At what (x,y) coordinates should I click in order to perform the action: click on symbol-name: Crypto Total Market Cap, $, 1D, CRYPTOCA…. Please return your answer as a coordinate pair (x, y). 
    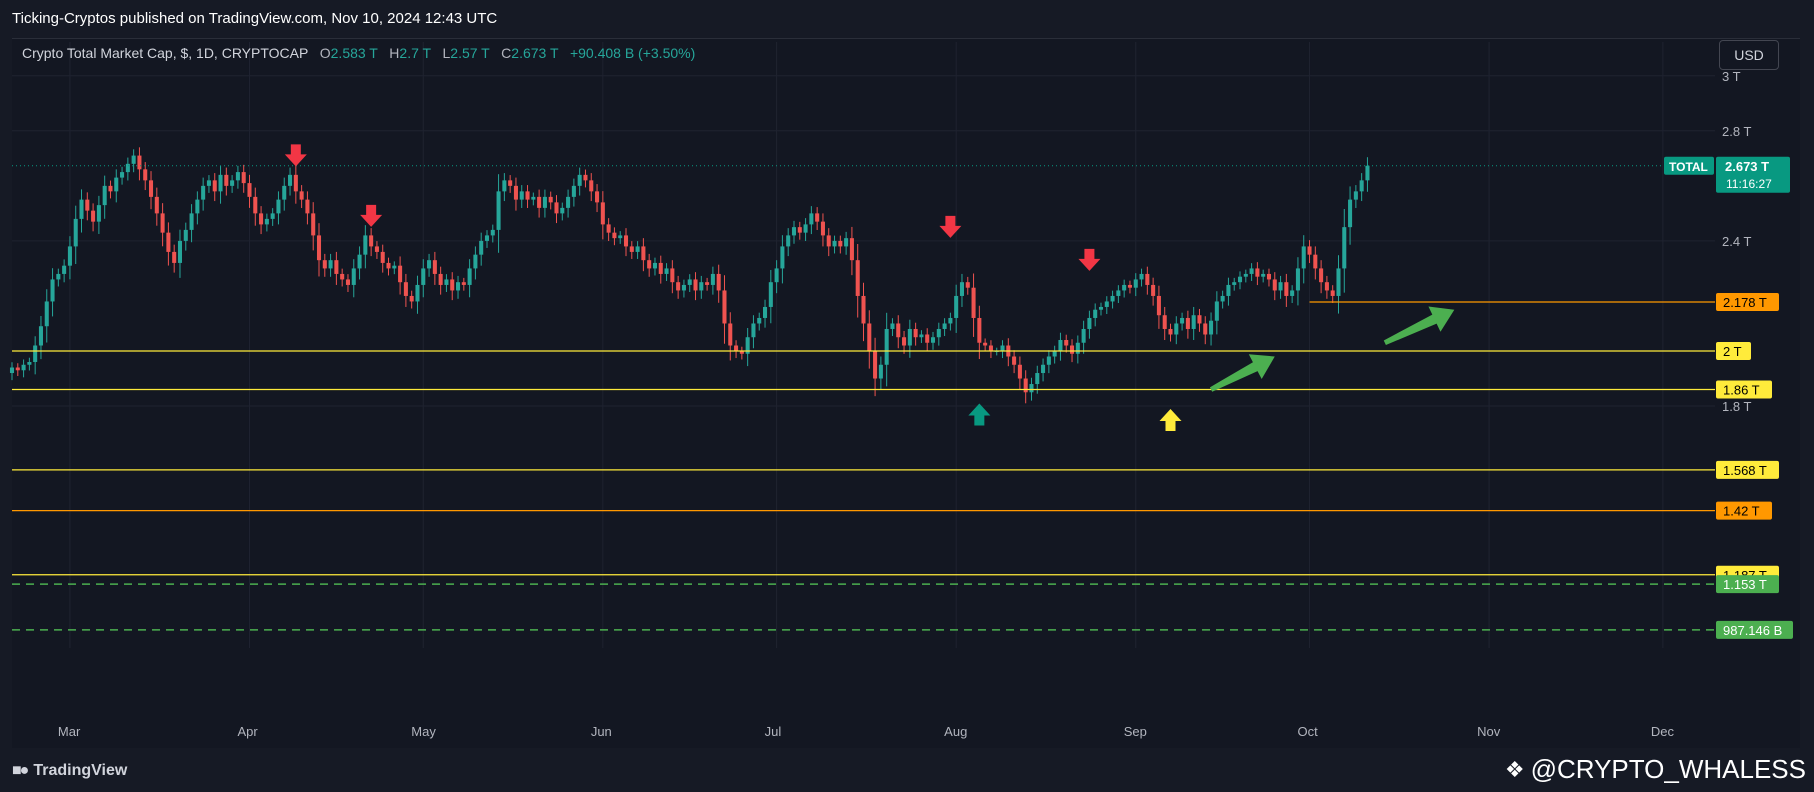
    Looking at the image, I should click on (165, 53).